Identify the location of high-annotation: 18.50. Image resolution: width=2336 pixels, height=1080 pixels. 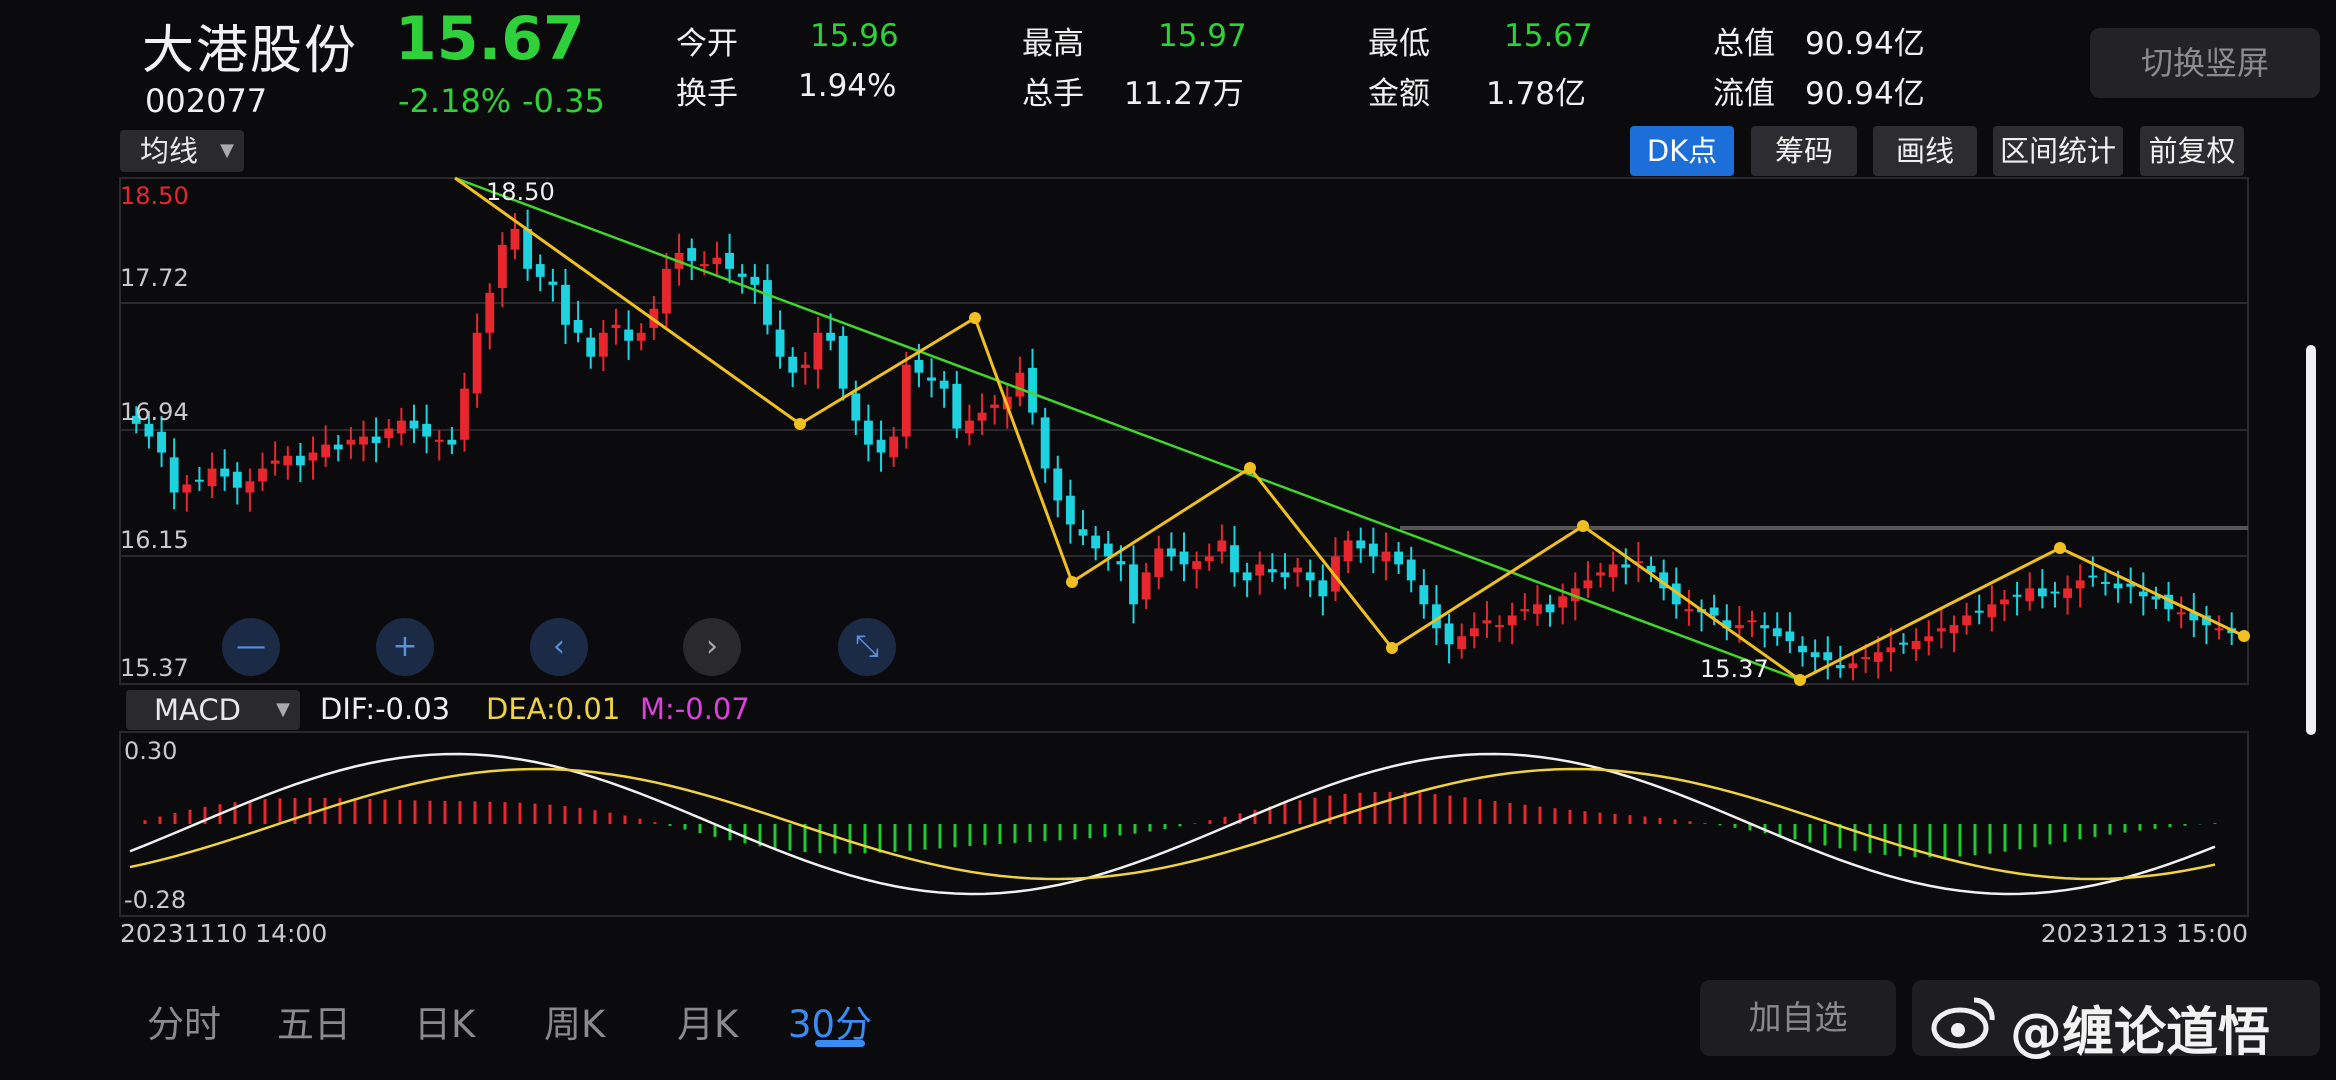
(520, 192).